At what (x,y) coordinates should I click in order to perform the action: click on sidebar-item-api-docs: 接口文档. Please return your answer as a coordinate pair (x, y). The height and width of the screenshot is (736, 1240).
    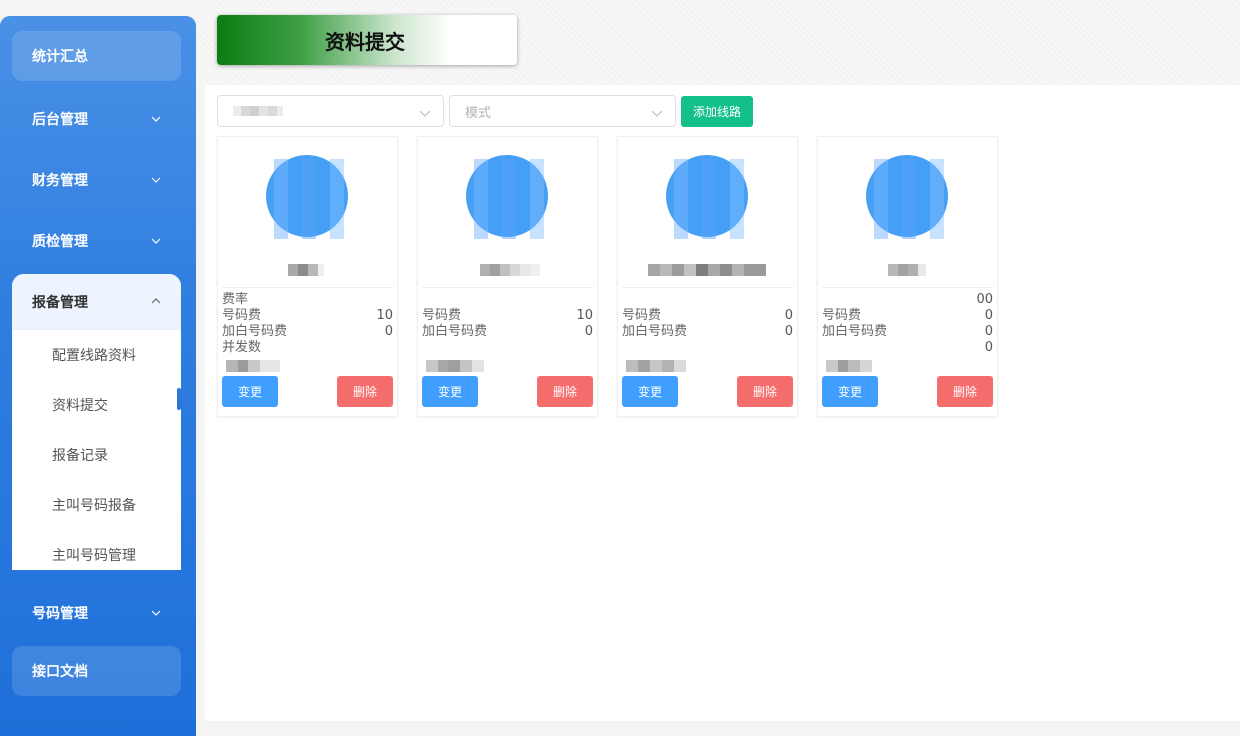
    Looking at the image, I should click on (96, 671).